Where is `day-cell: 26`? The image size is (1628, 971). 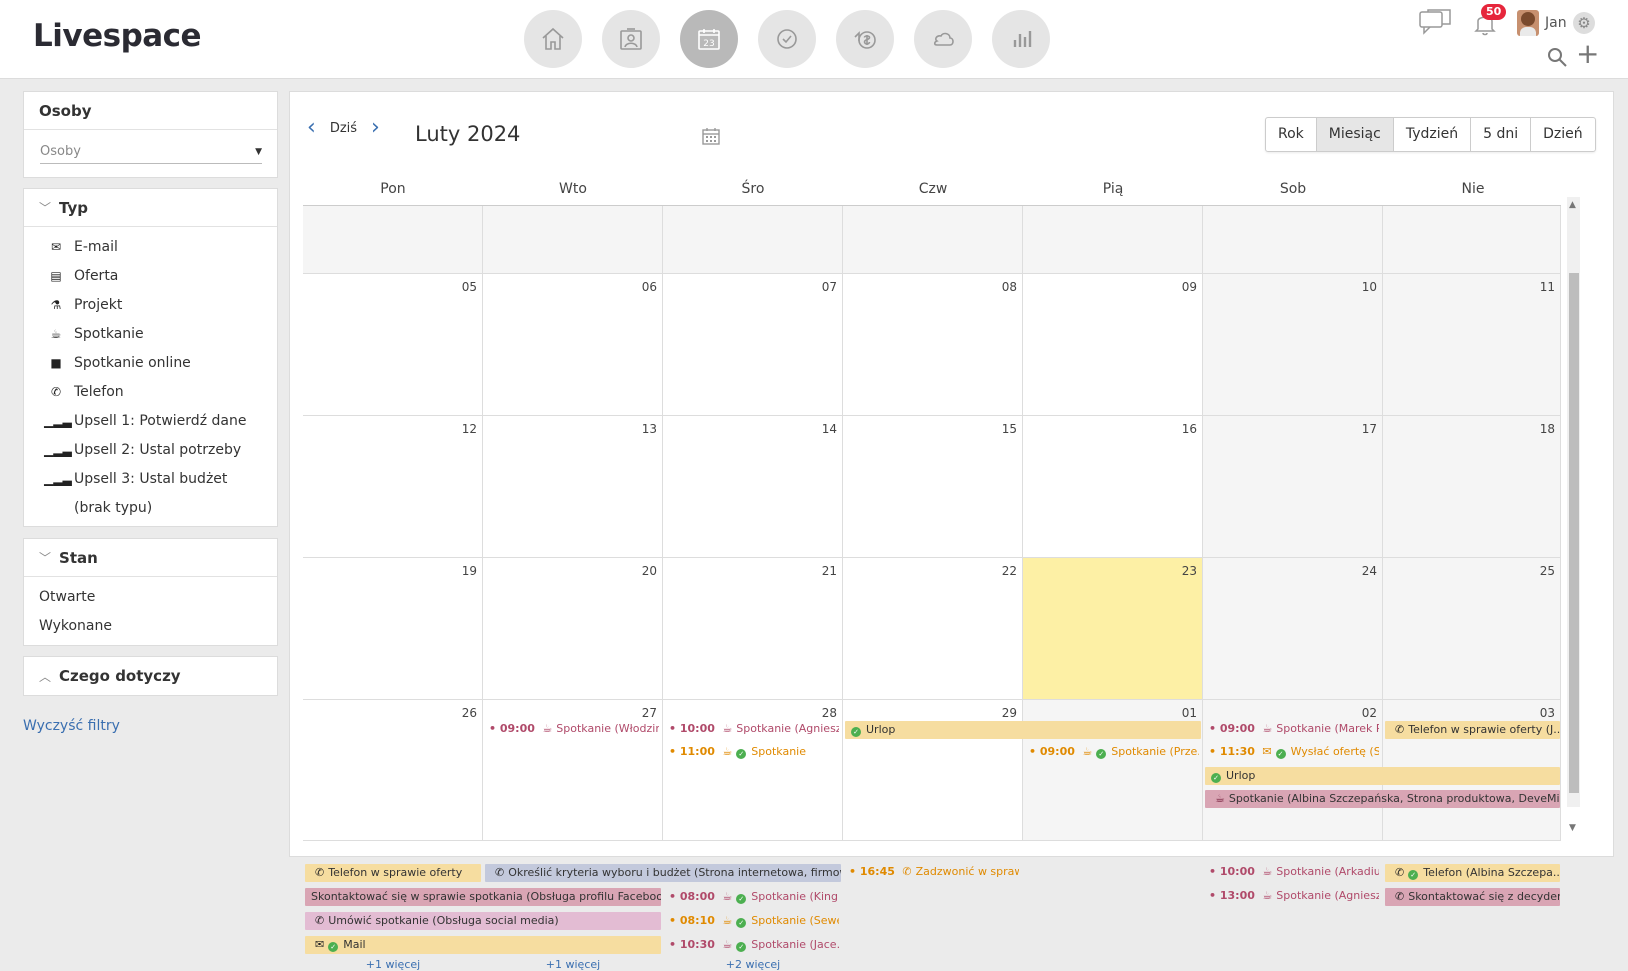 day-cell: 26 is located at coordinates (393, 770).